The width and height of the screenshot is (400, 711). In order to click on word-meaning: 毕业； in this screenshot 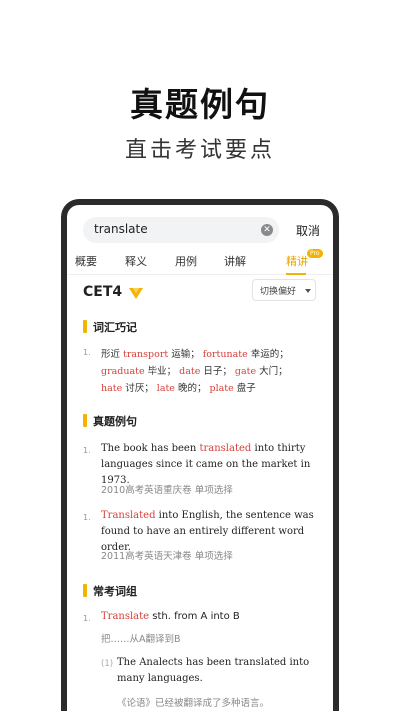, I will do `click(162, 371)`.